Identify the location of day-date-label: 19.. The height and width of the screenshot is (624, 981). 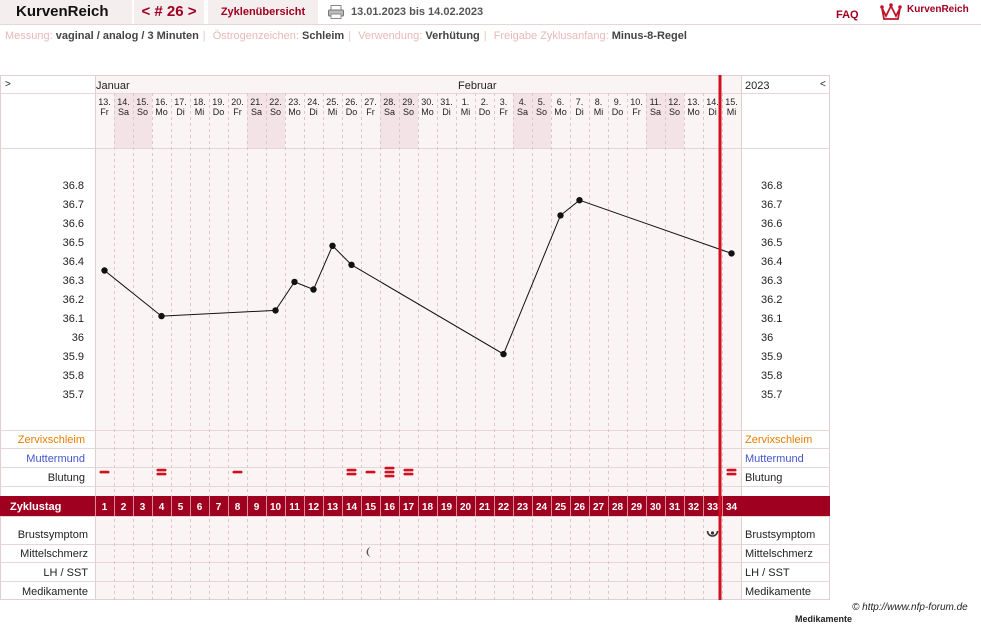
(218, 102).